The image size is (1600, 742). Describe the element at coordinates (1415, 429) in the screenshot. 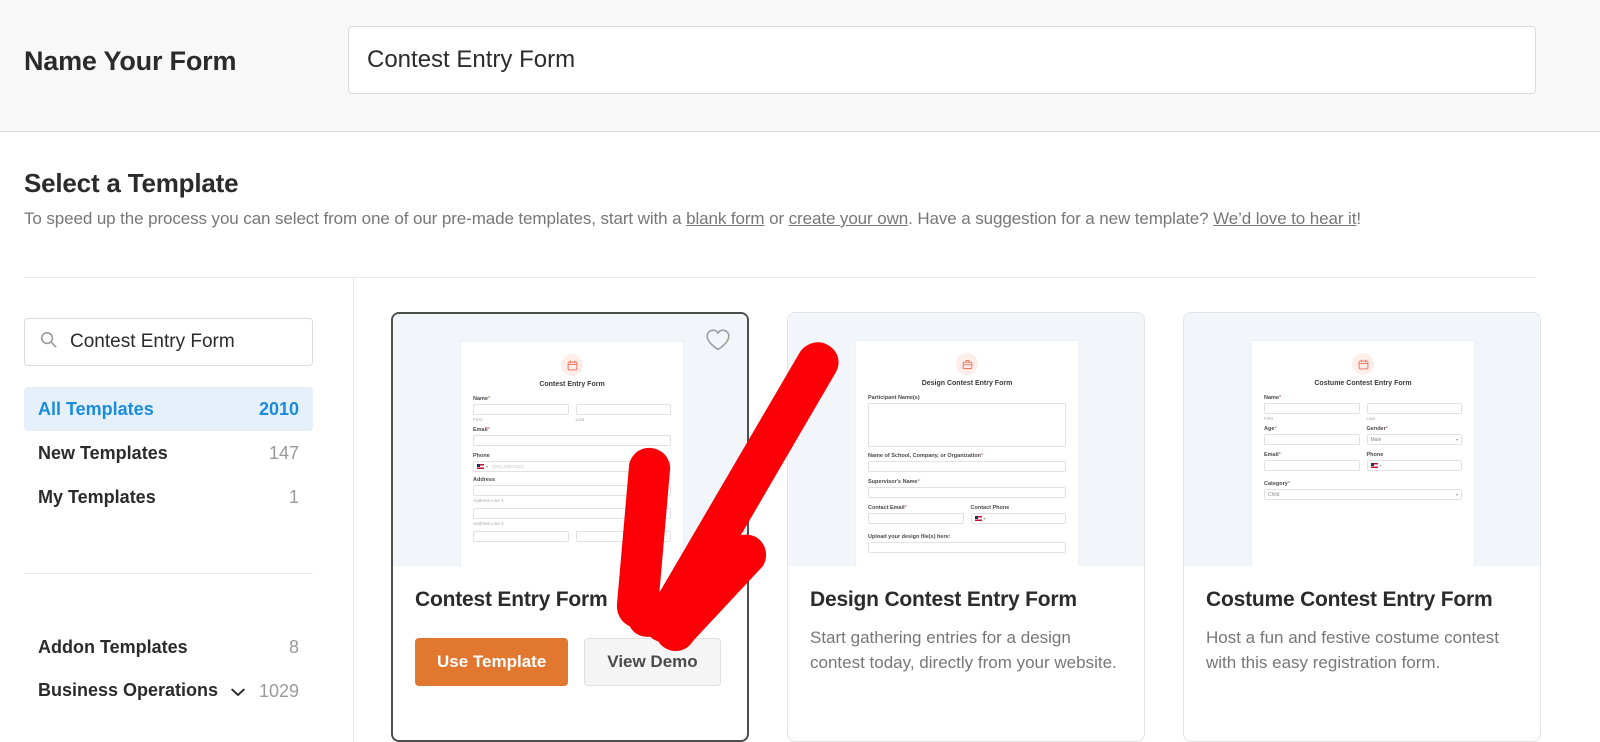

I see `preview-field-label: Gender*` at that location.